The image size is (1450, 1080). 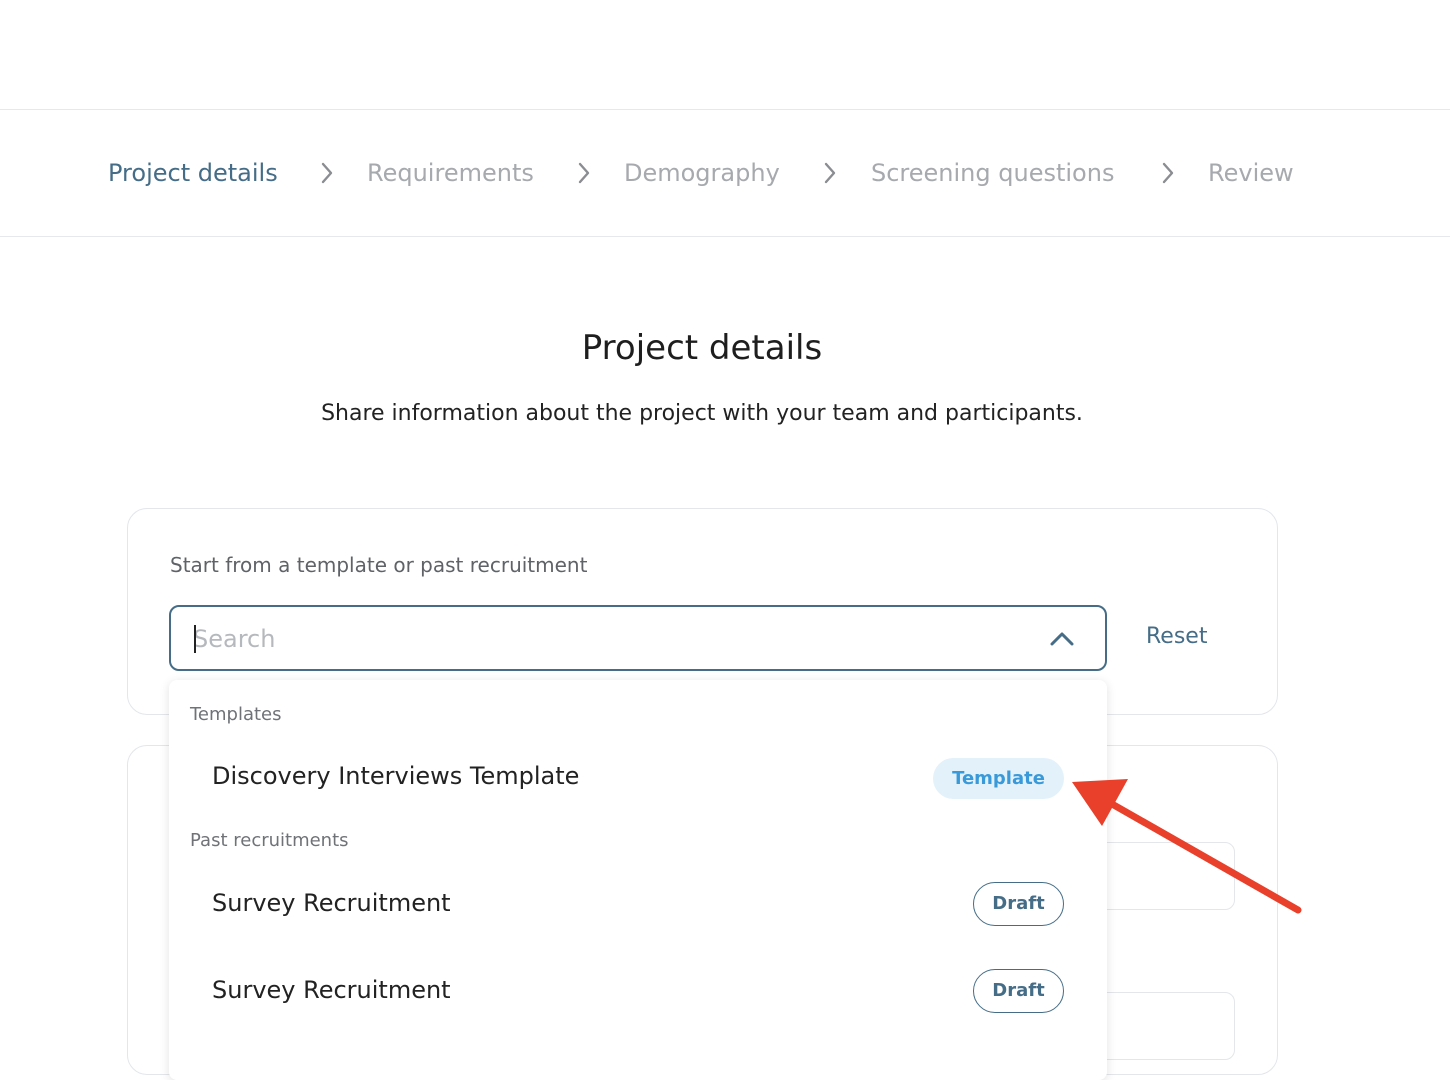 What do you see at coordinates (998, 778) in the screenshot?
I see `template-badge: Template` at bounding box center [998, 778].